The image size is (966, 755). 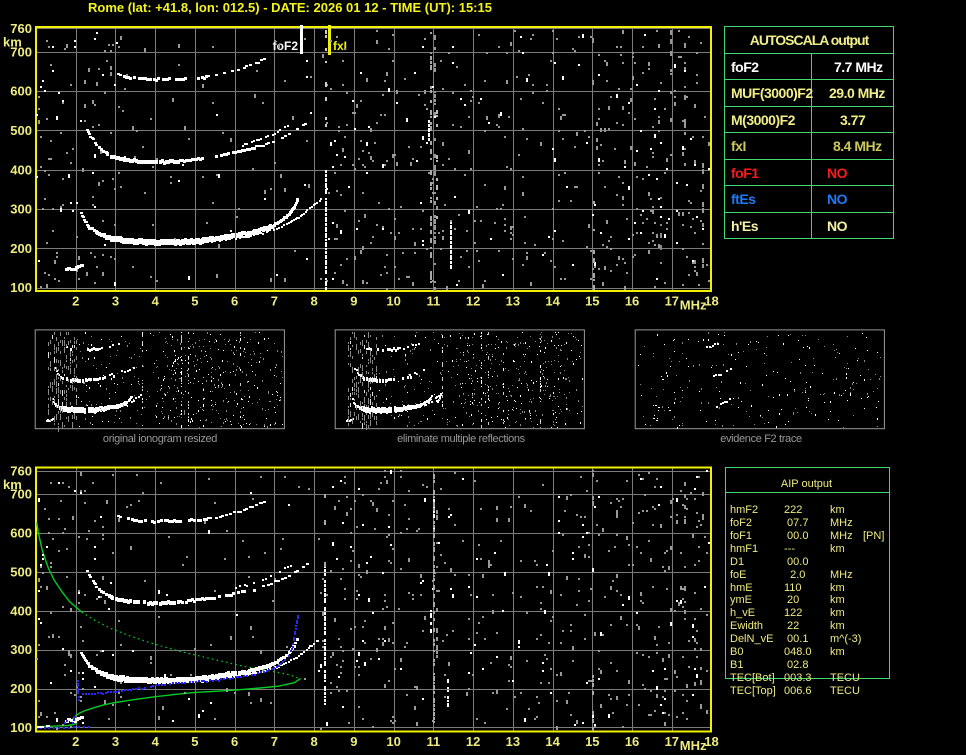 What do you see at coordinates (340, 46) in the screenshot?
I see `svg-text: fxI` at bounding box center [340, 46].